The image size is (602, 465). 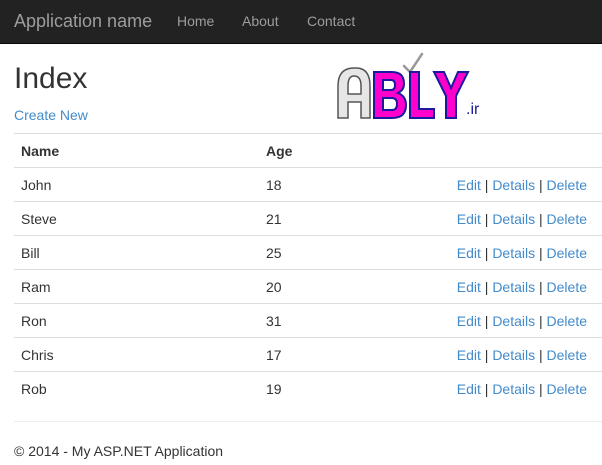 What do you see at coordinates (136, 150) in the screenshot?
I see `header-name: Name` at bounding box center [136, 150].